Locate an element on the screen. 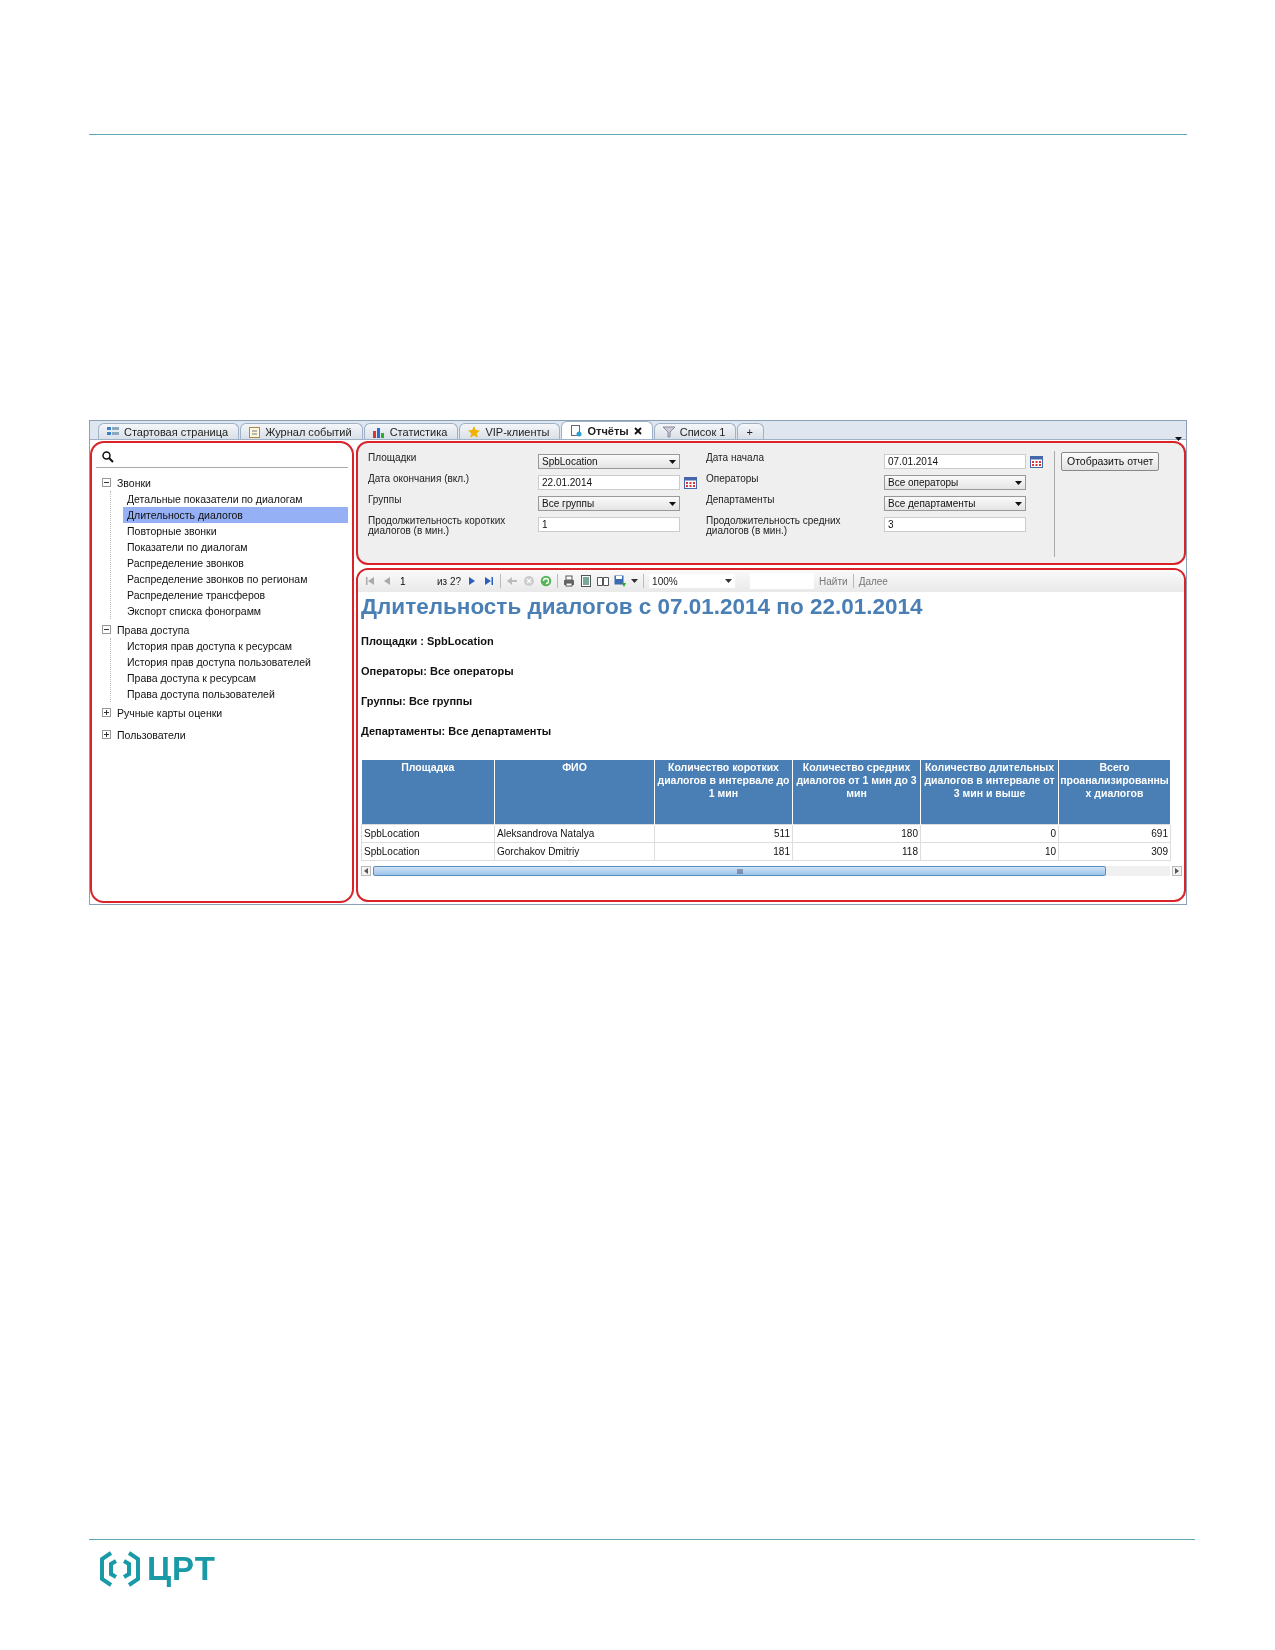 This screenshot has height=1650, width=1275. print-icon is located at coordinates (569, 581).